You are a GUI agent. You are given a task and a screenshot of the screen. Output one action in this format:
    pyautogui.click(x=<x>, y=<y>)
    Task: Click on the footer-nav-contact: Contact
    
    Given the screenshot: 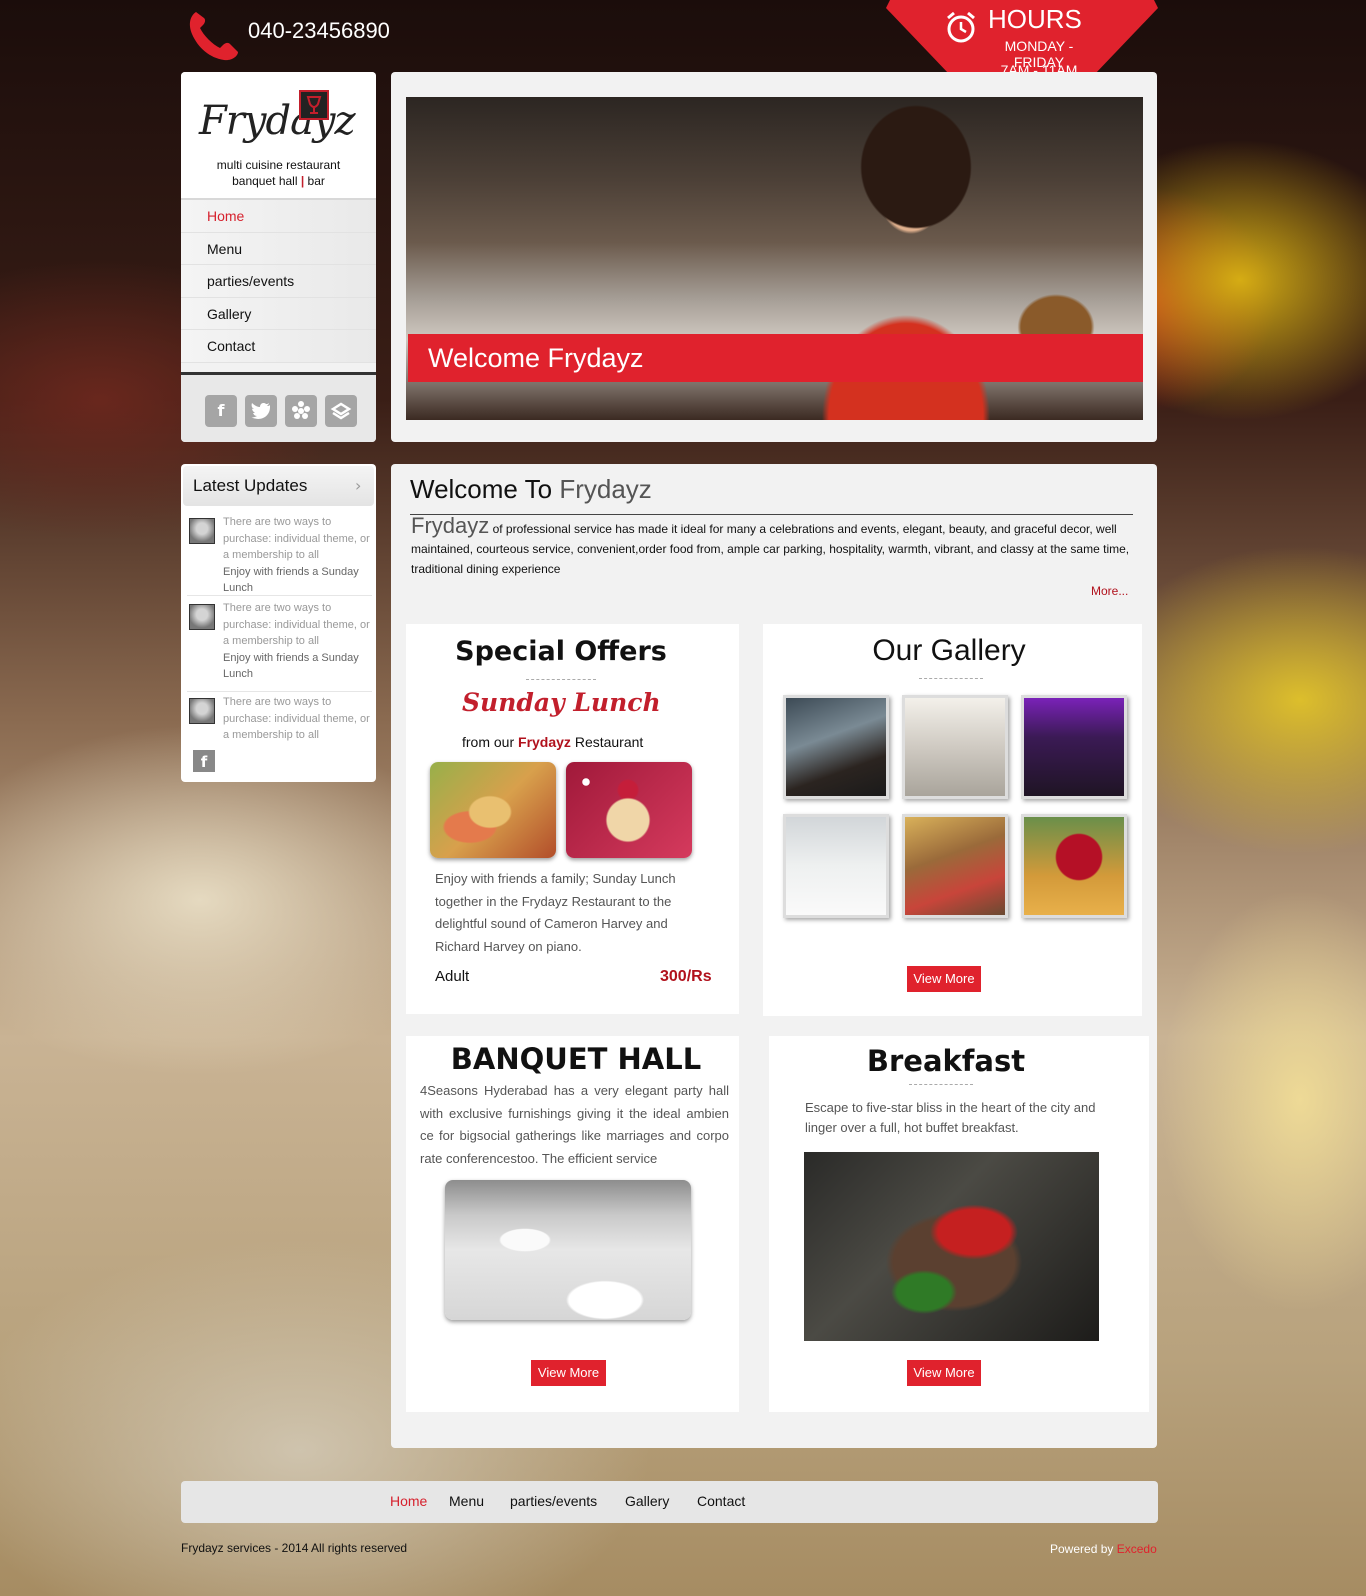 What is the action you would take?
    pyautogui.click(x=721, y=1501)
    